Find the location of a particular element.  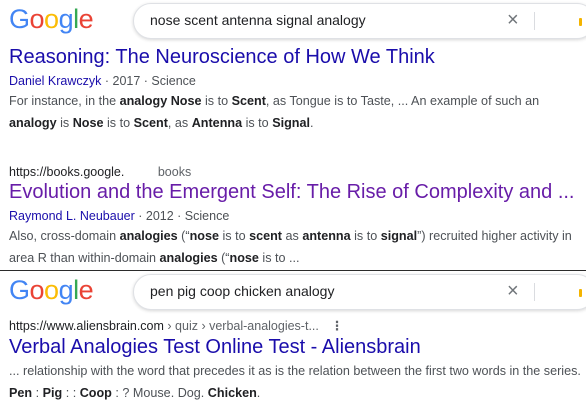

result-author: Daniel Krawczyk is located at coordinates (55, 81).